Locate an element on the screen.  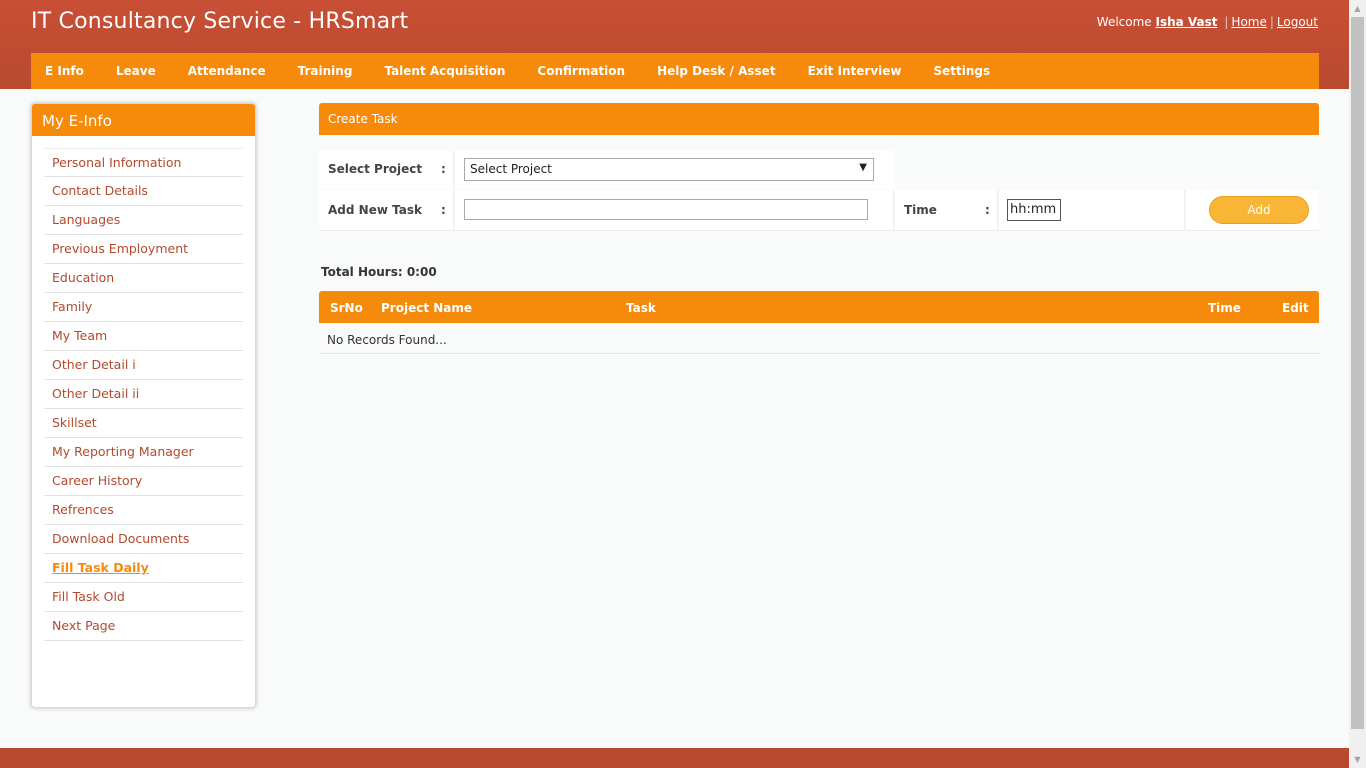
scroll-down-icon: ▼ is located at coordinates (1357, 759).